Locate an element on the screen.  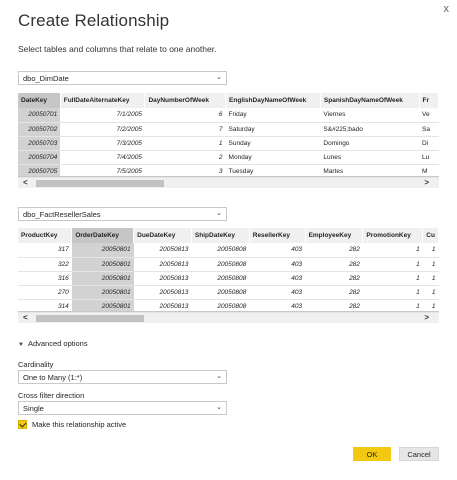
active-relationship-row: Make this relationship active is located at coordinates (72, 424).